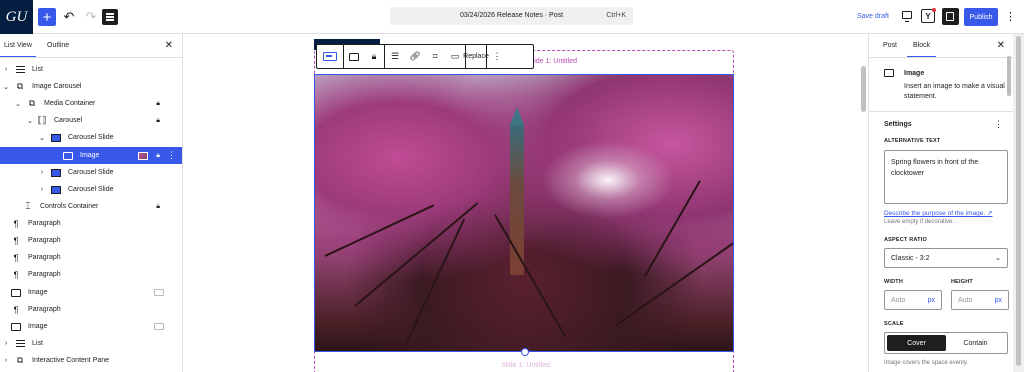  What do you see at coordinates (928, 15) in the screenshot?
I see `yoast-seo-icon: Y` at bounding box center [928, 15].